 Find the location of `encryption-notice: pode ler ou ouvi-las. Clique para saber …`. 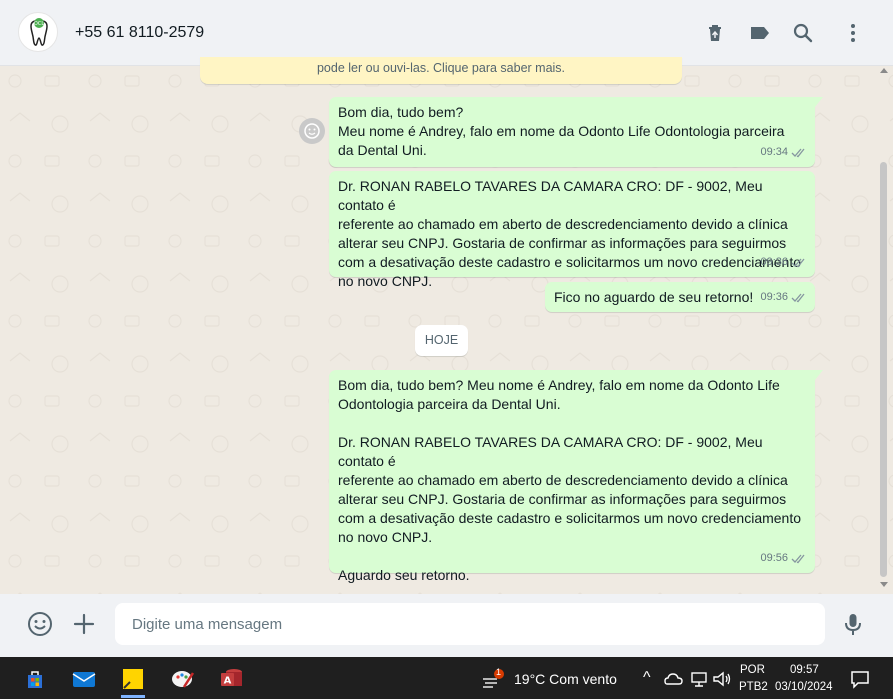

encryption-notice: pode ler ou ouvi-las. Clique para saber … is located at coordinates (441, 70).